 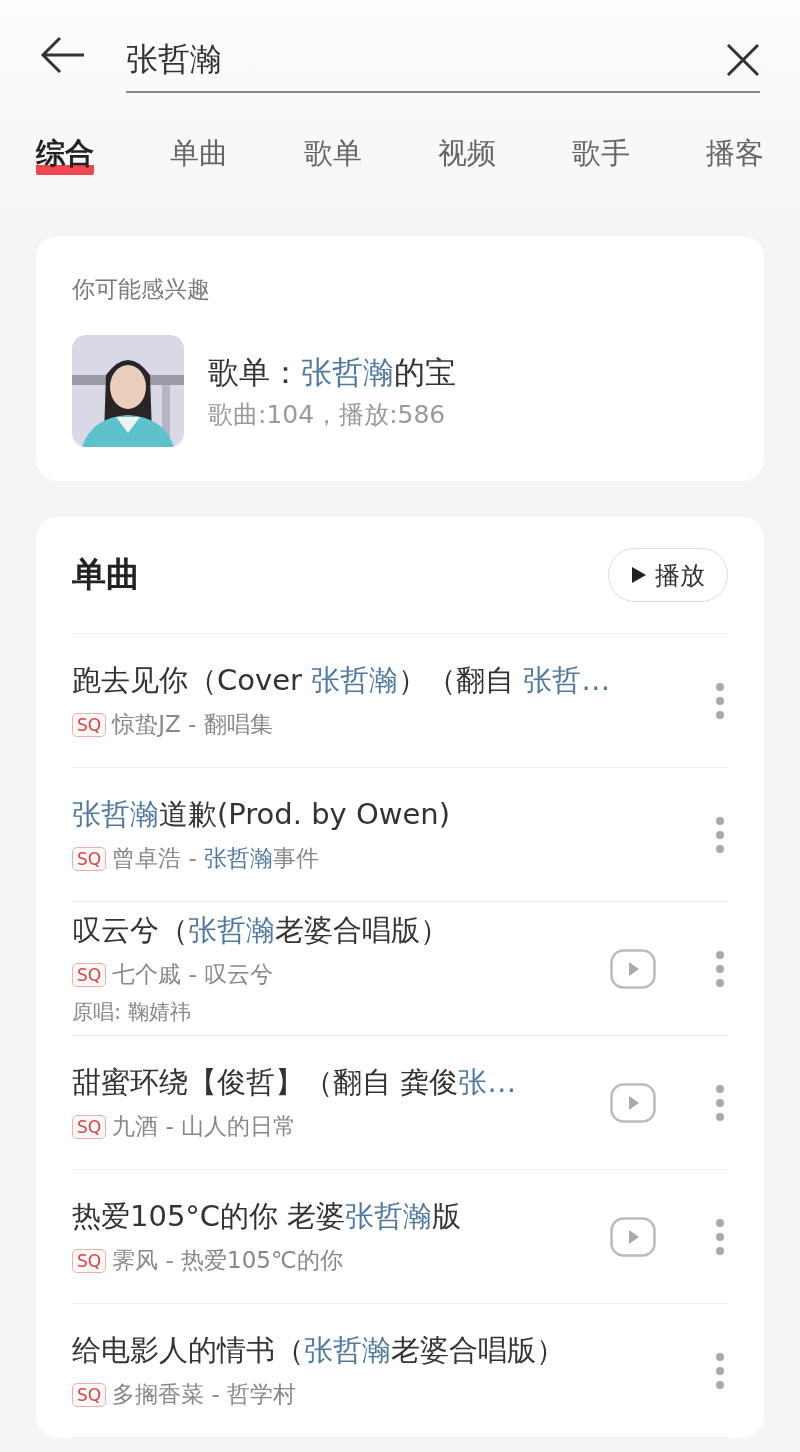 What do you see at coordinates (333, 154) in the screenshot?
I see `tab: 歌单` at bounding box center [333, 154].